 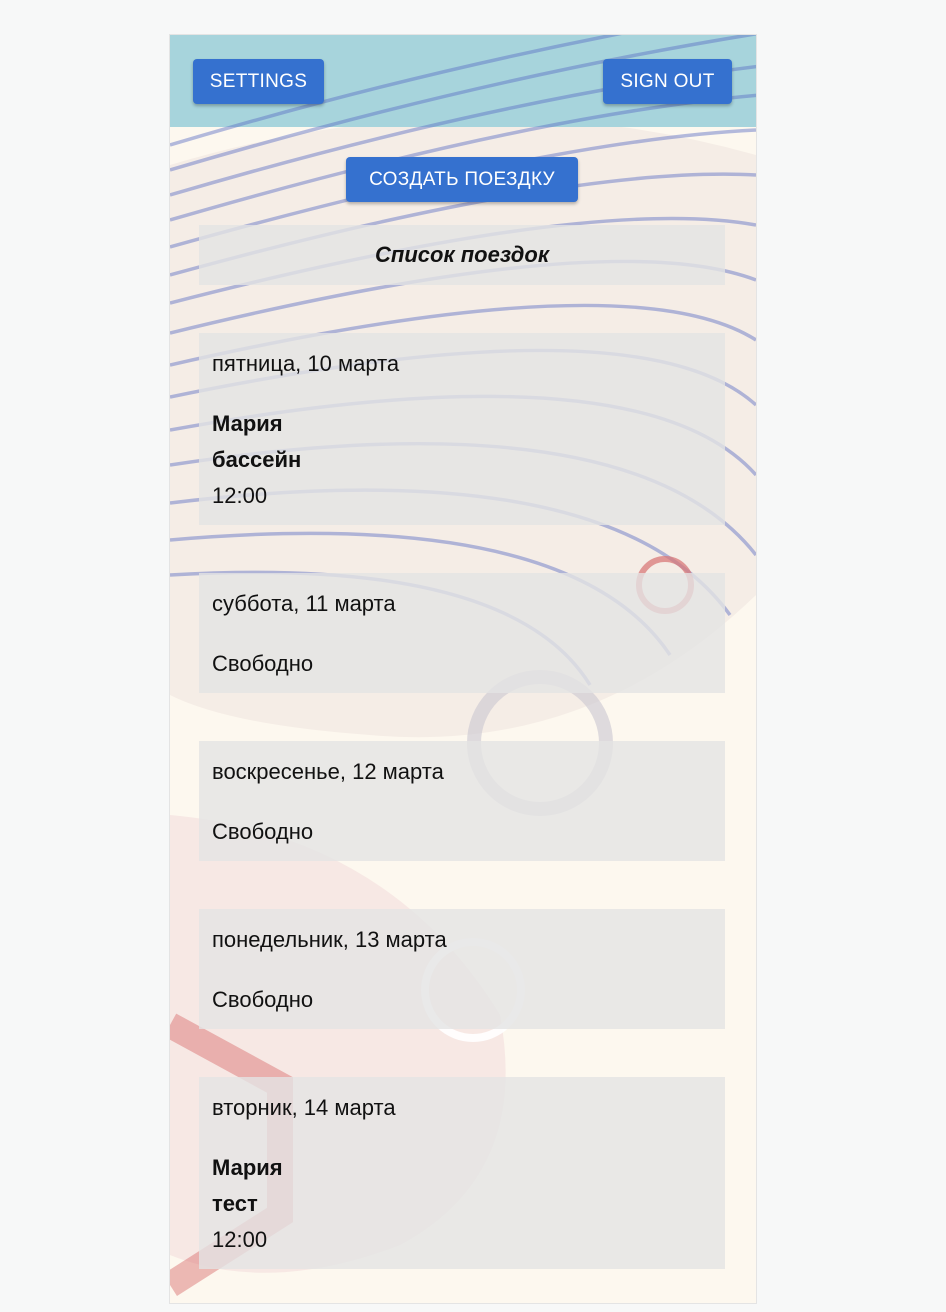 What do you see at coordinates (304, 603) in the screenshot?
I see `trip-date: суббота, 11 марта` at bounding box center [304, 603].